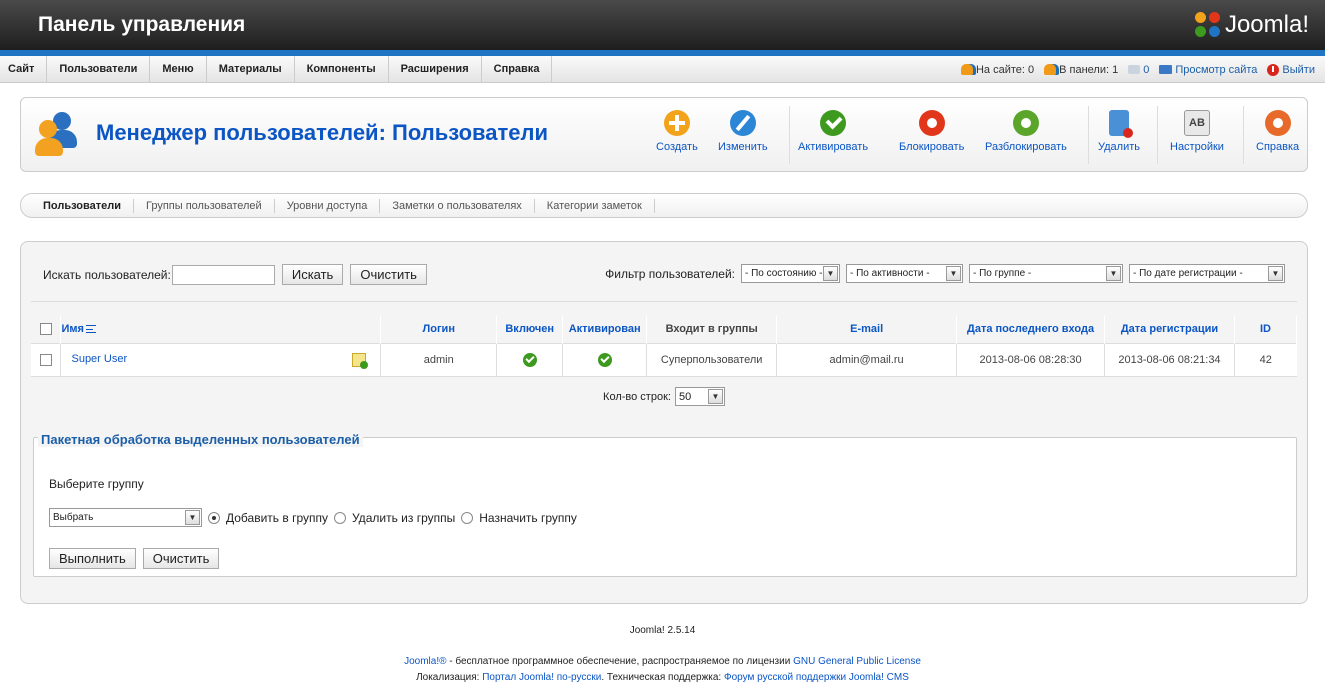 The image size is (1325, 690). What do you see at coordinates (670, 273) in the screenshot?
I see `filter-label: Фильтр пользователей:` at bounding box center [670, 273].